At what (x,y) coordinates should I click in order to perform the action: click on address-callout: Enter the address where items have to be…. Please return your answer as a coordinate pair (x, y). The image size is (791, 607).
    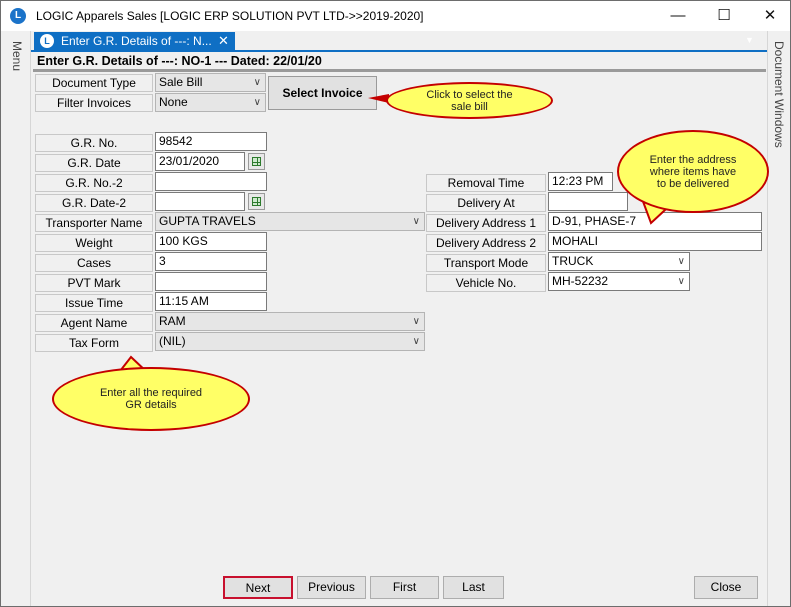
    Looking at the image, I should click on (693, 171).